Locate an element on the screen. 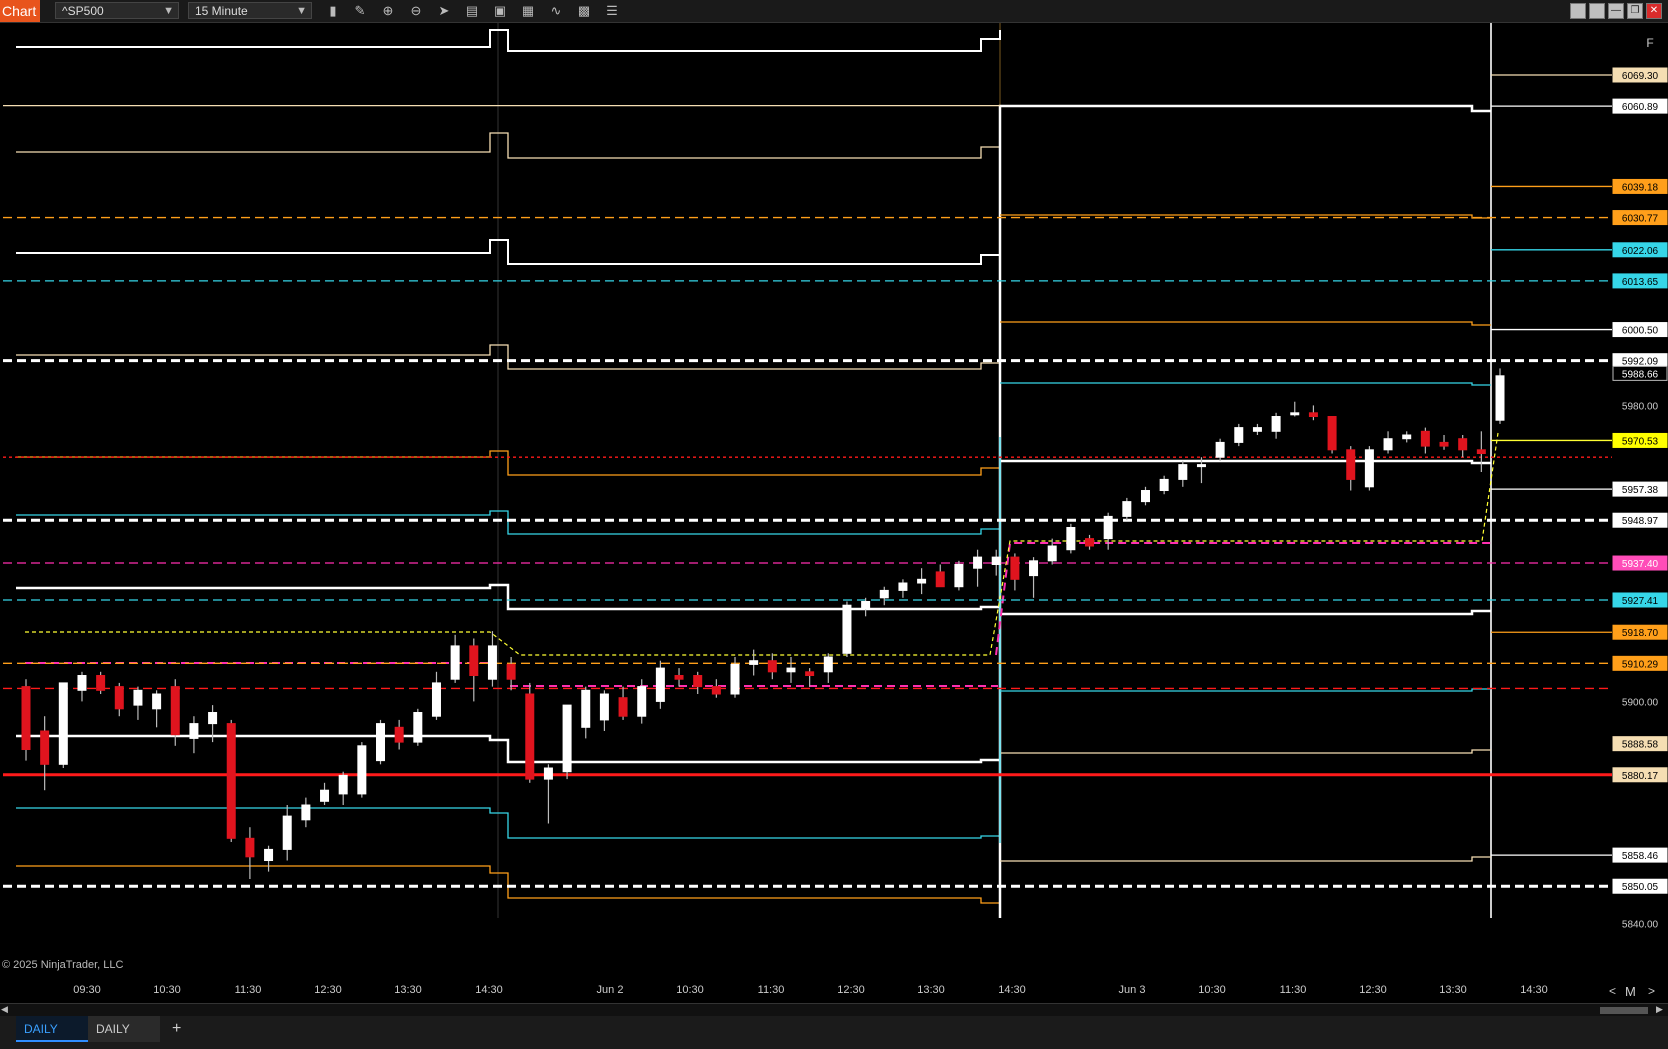 This screenshot has width=1668, height=1049. price-label: 6030.77 is located at coordinates (1640, 219).